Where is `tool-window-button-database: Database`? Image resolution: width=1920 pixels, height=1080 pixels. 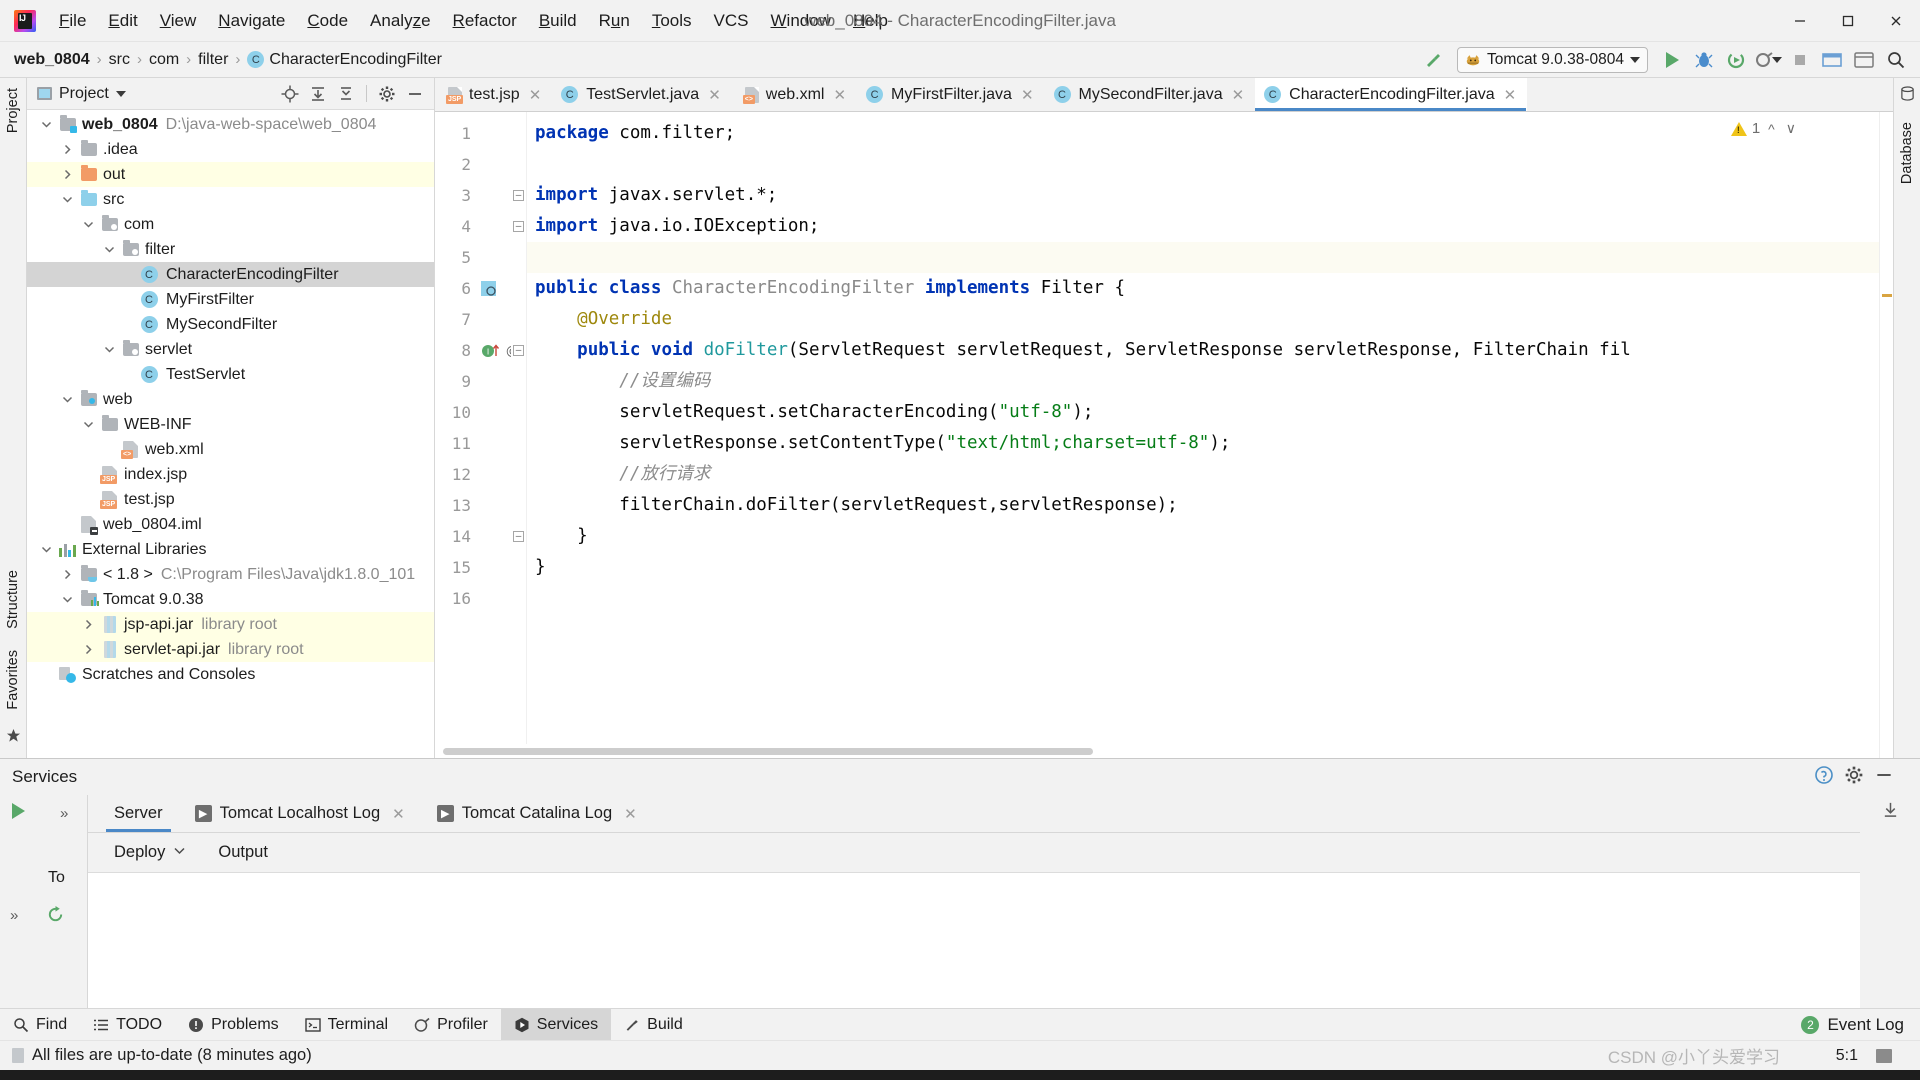
tool-window-button-database: Database is located at coordinates (1907, 153).